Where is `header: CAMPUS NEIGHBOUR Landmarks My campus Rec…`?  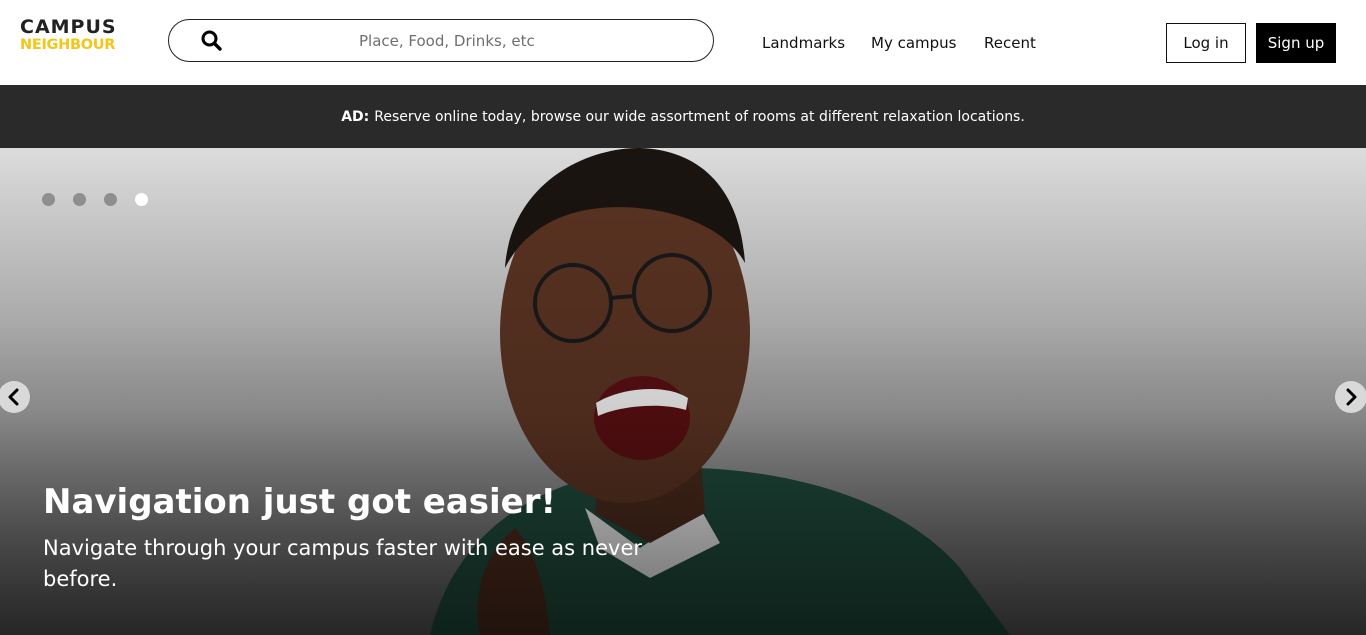
header: CAMPUS NEIGHBOUR Landmarks My campus Rec… is located at coordinates (683, 42).